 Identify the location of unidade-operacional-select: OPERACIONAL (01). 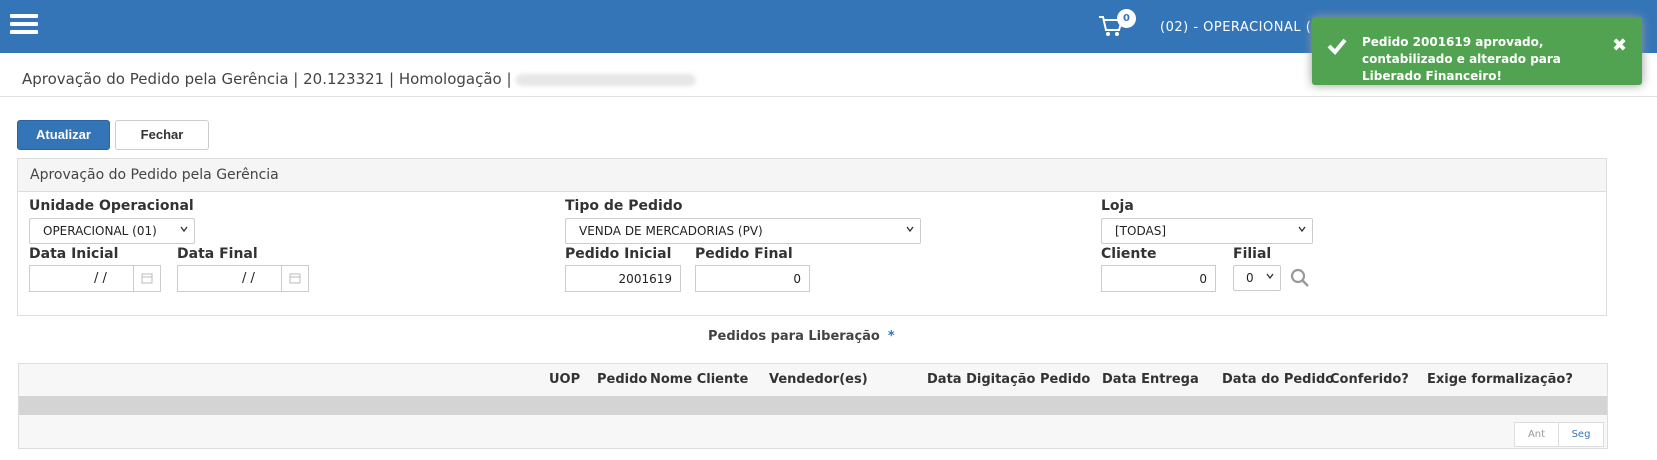
(112, 231).